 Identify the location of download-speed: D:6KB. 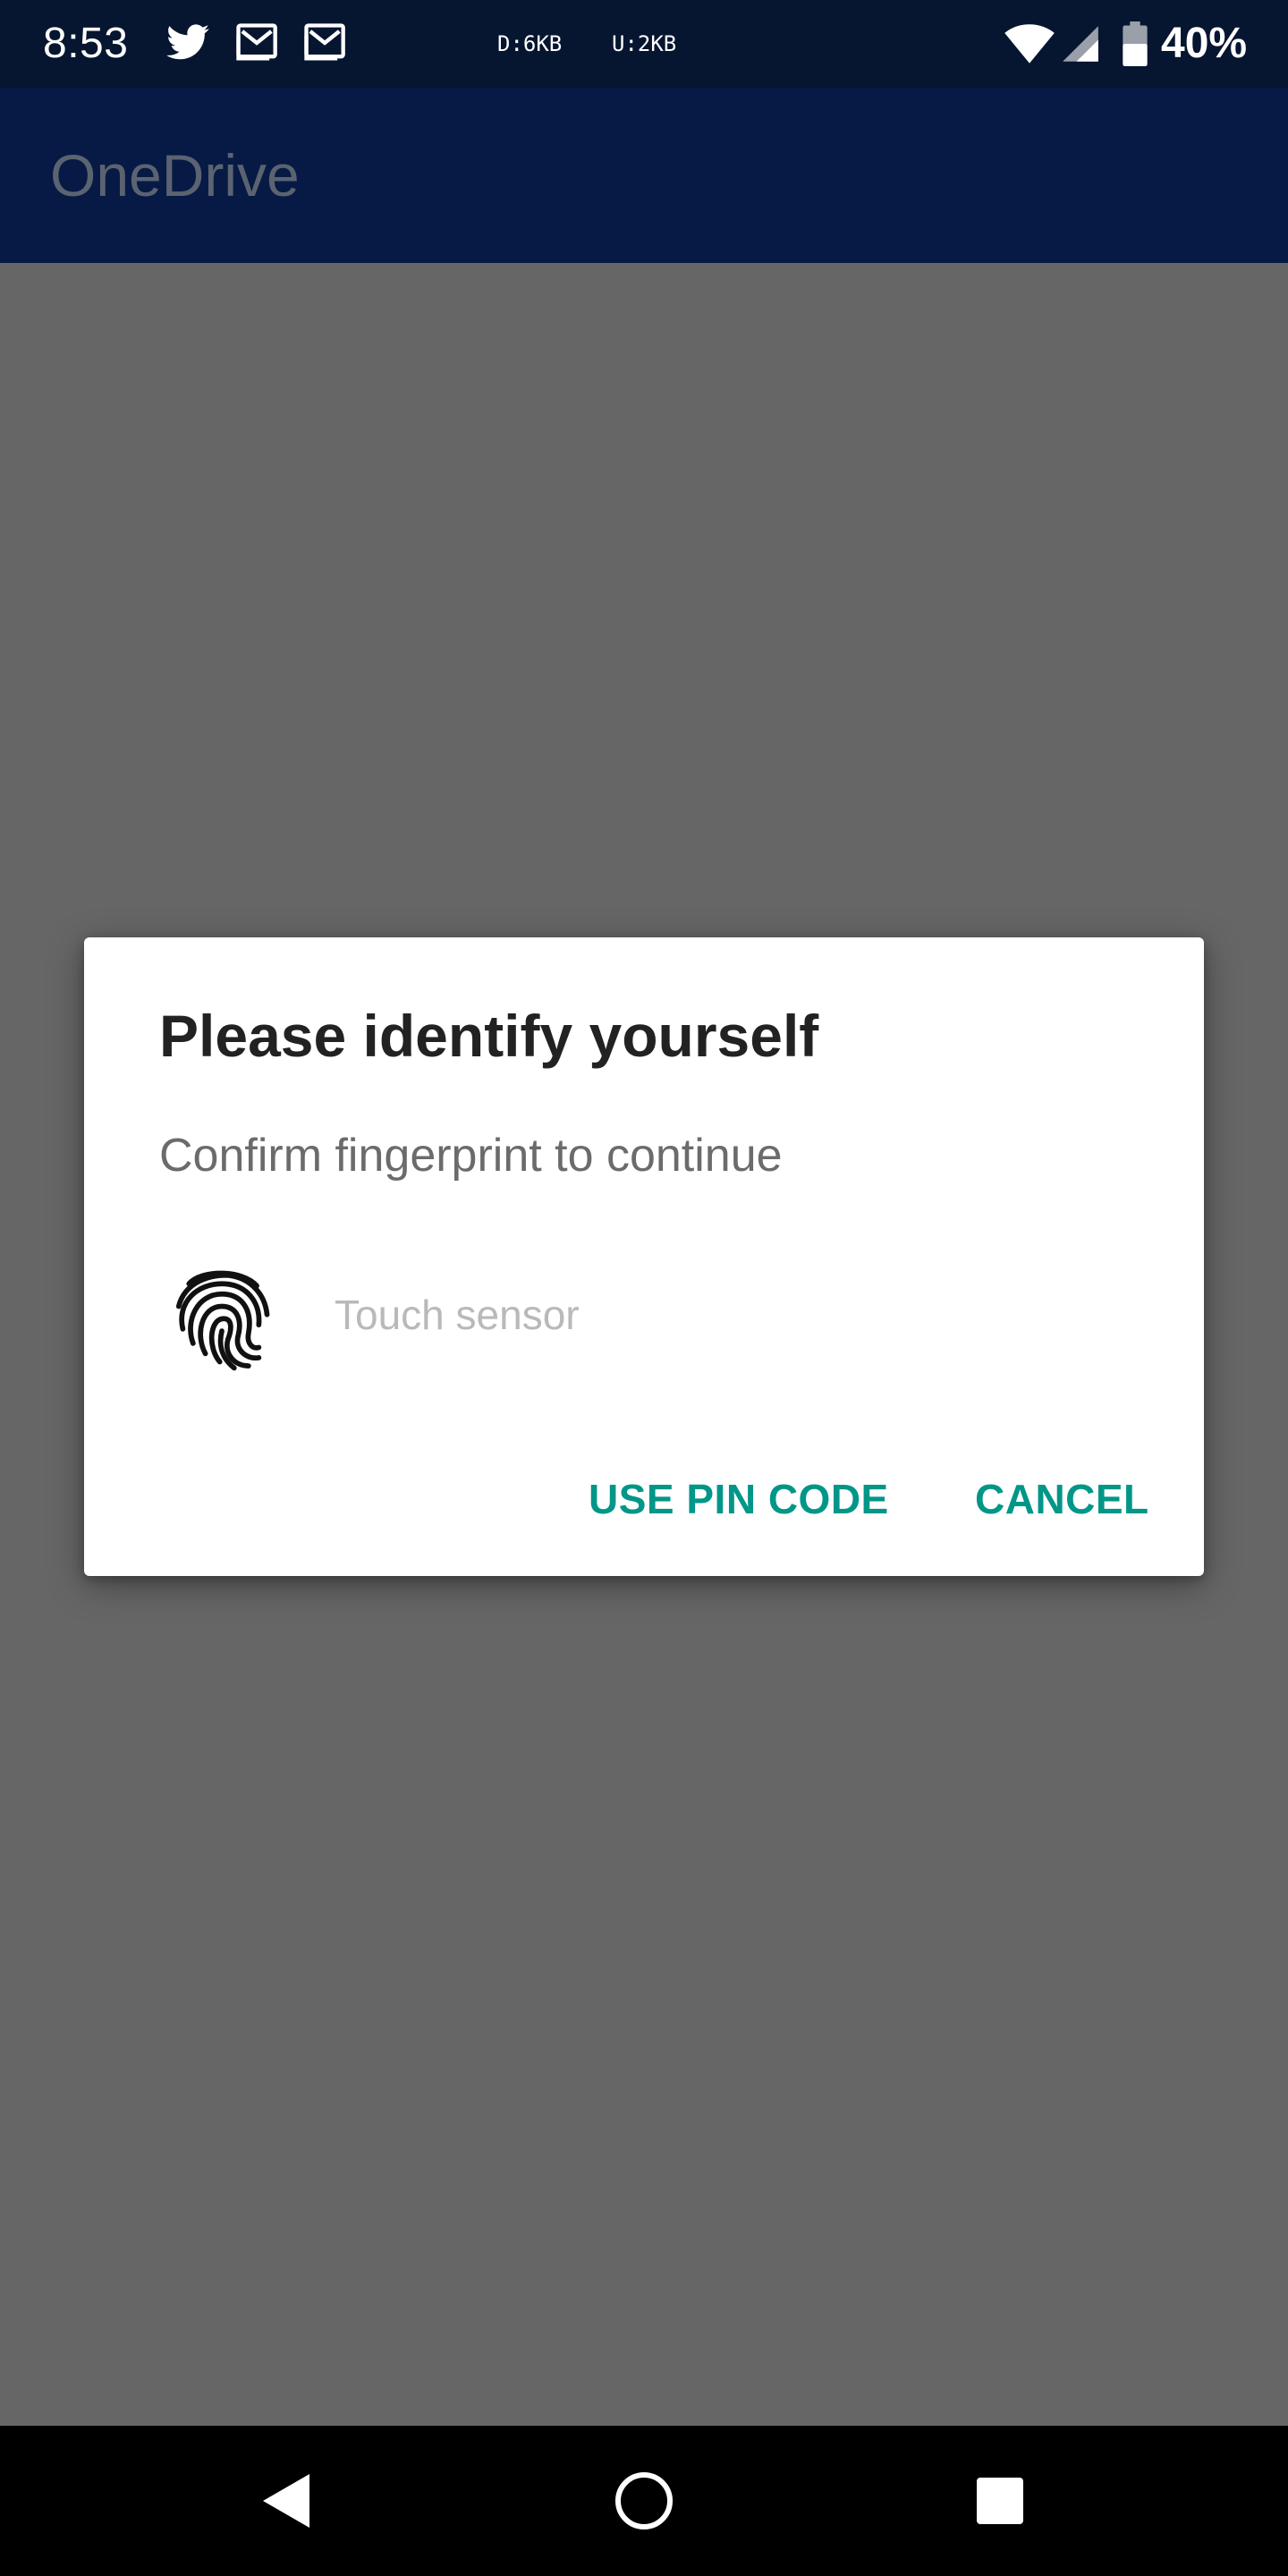
(530, 43).